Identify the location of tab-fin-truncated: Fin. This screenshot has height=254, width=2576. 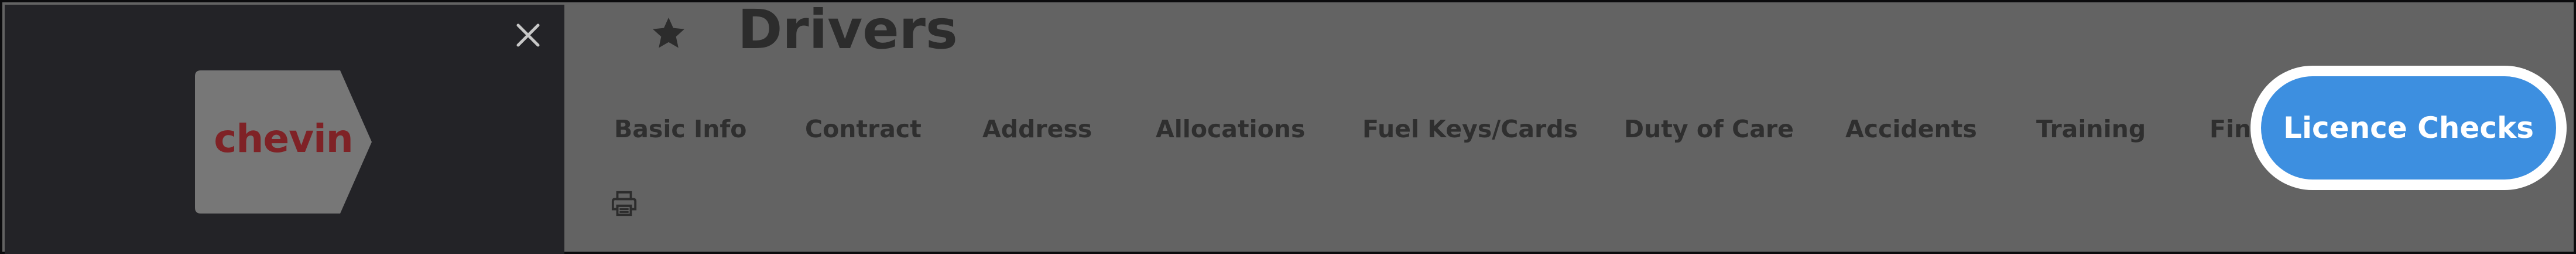
(2231, 130).